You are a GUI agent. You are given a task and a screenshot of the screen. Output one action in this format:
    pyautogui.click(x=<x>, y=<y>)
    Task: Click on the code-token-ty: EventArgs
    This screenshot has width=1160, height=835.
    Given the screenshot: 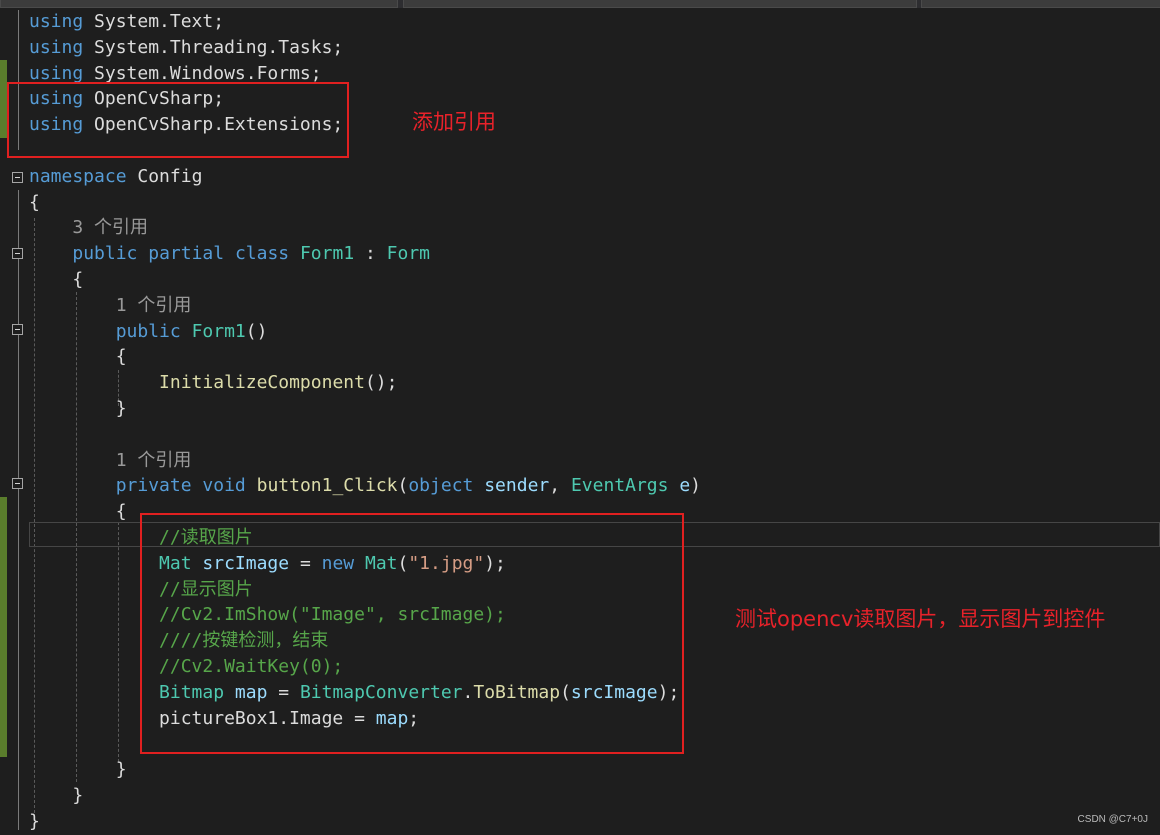 What is the action you would take?
    pyautogui.click(x=619, y=486)
    